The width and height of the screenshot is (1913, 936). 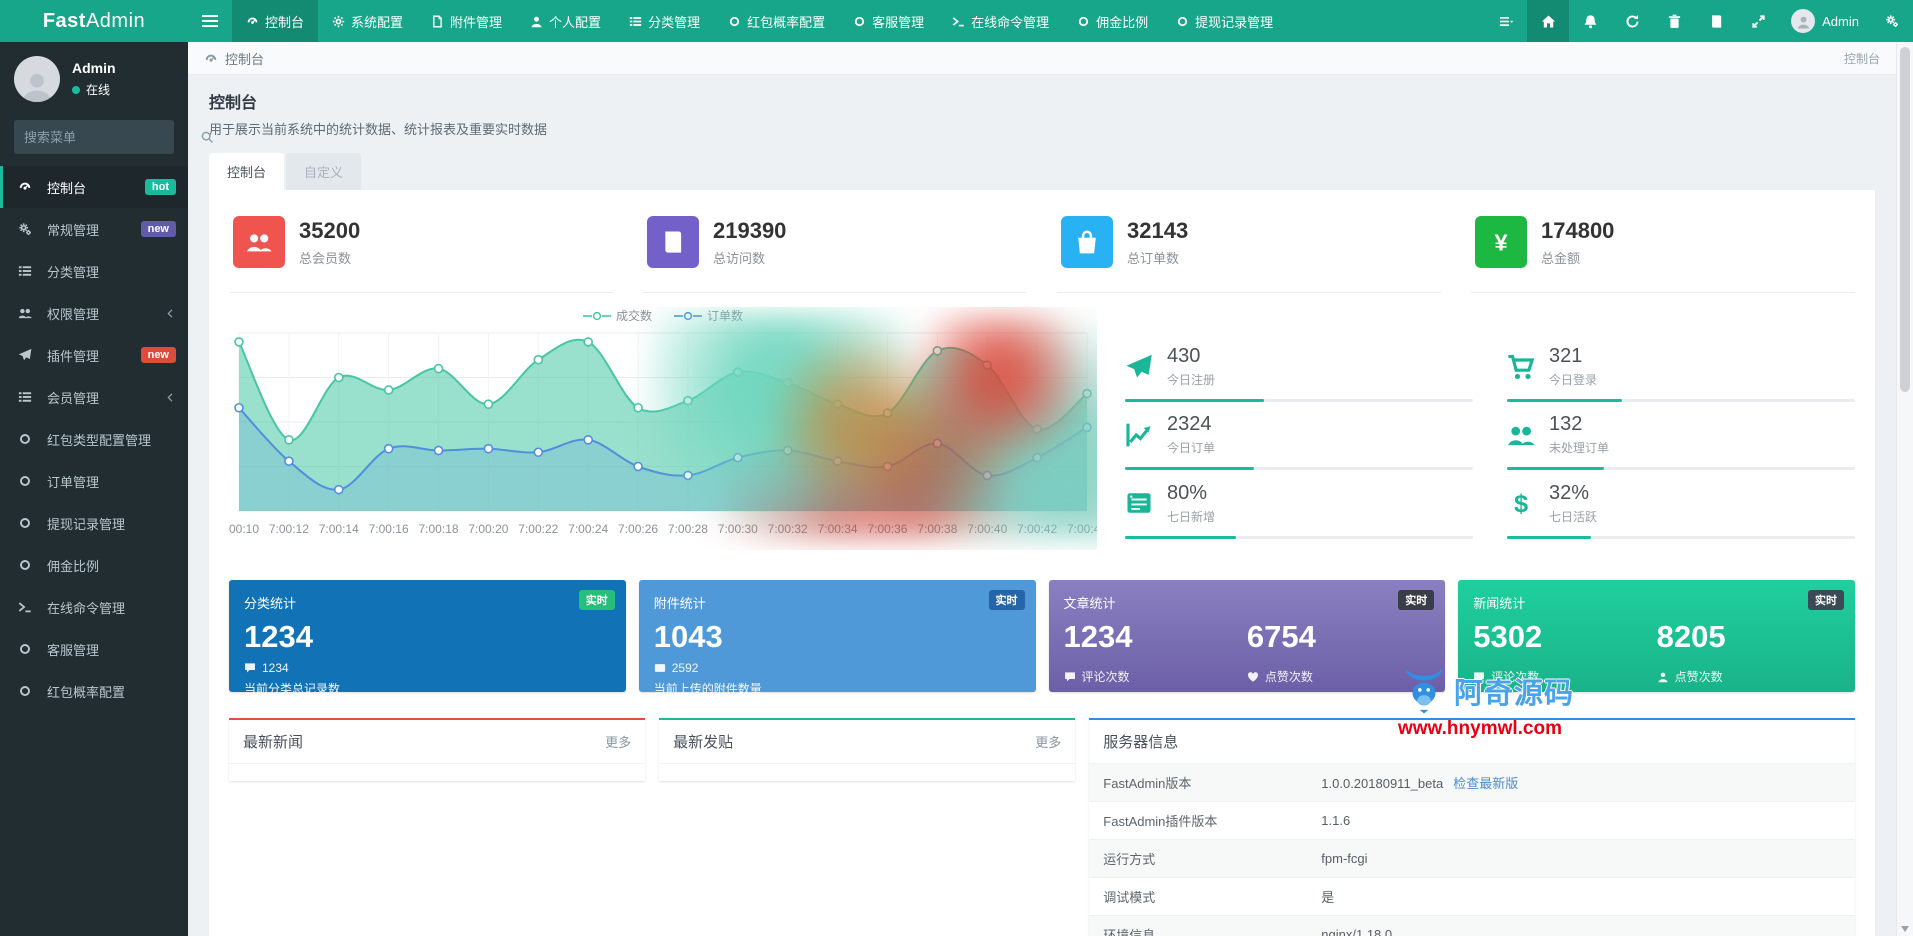 I want to click on stat-value: 174800, so click(x=1578, y=230).